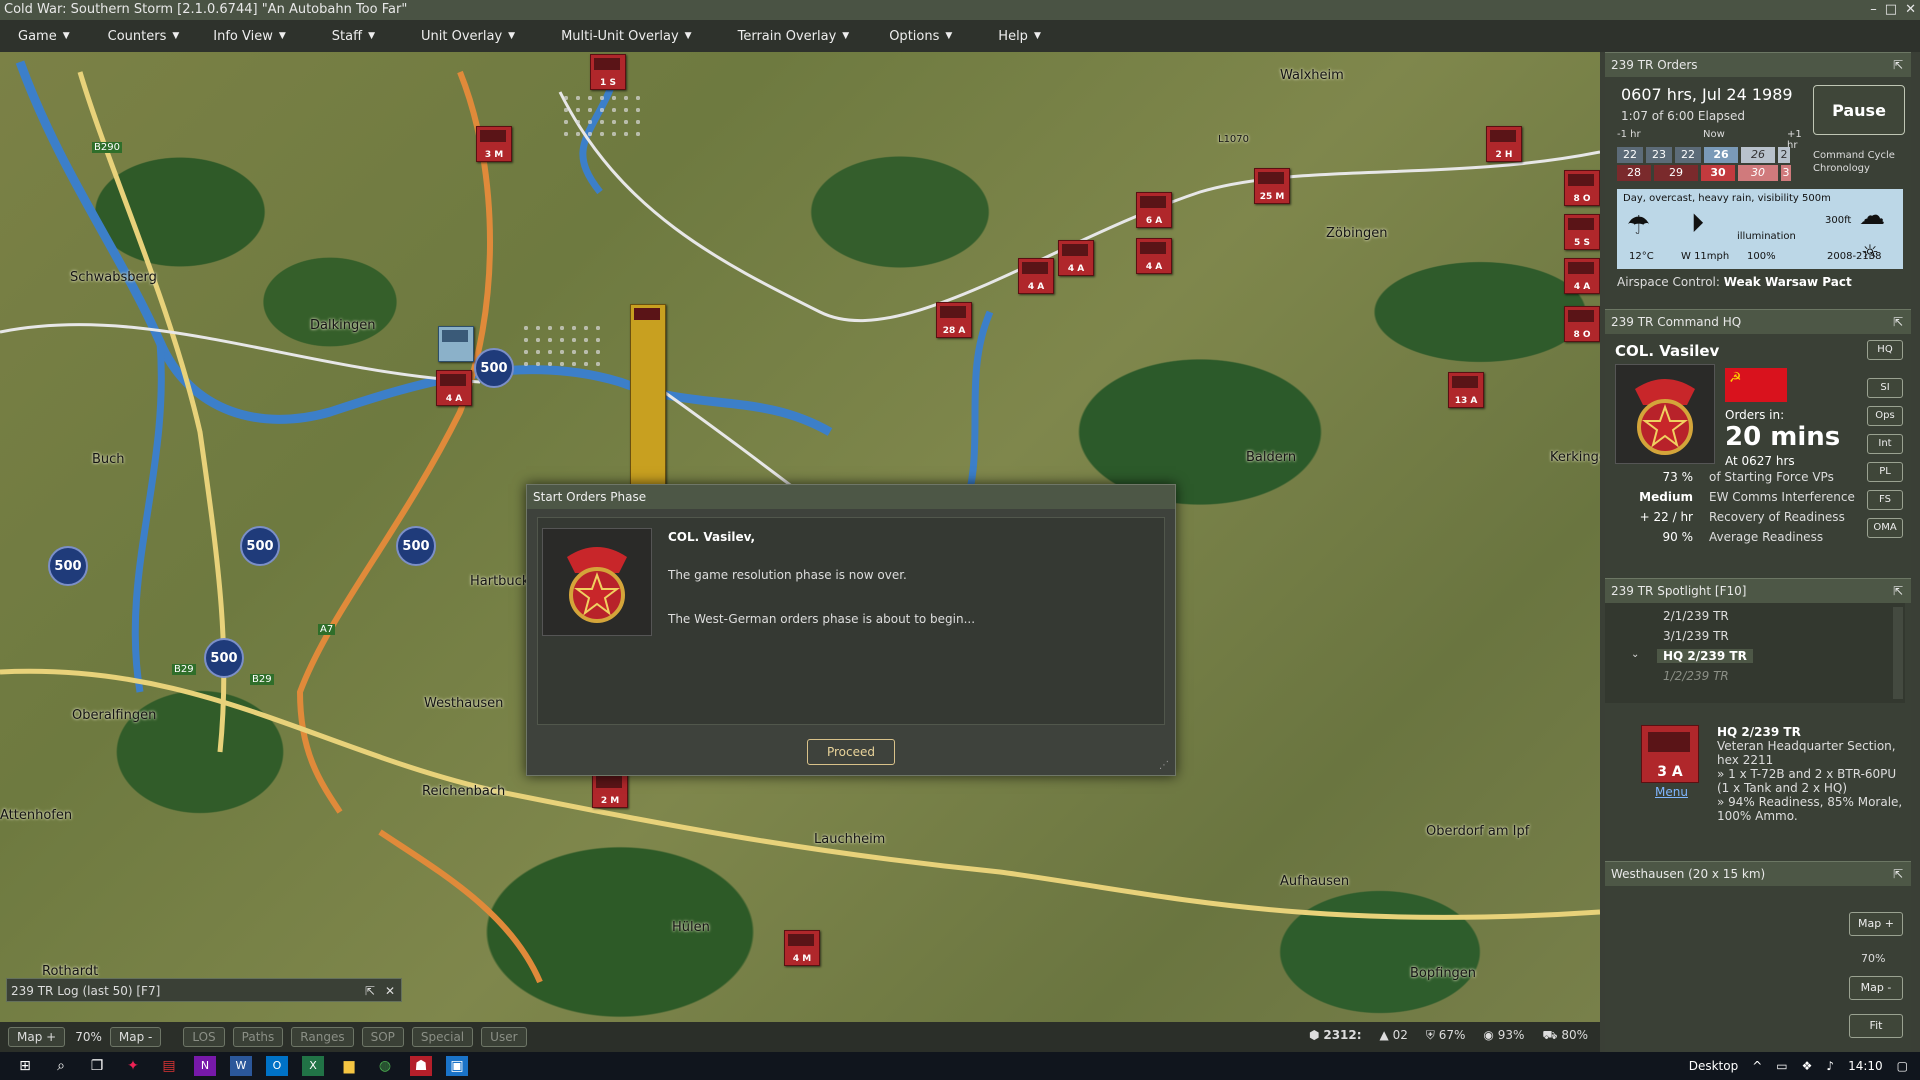 The height and width of the screenshot is (1080, 1920). What do you see at coordinates (205, 1066) in the screenshot?
I see `onenote-icon: N` at bounding box center [205, 1066].